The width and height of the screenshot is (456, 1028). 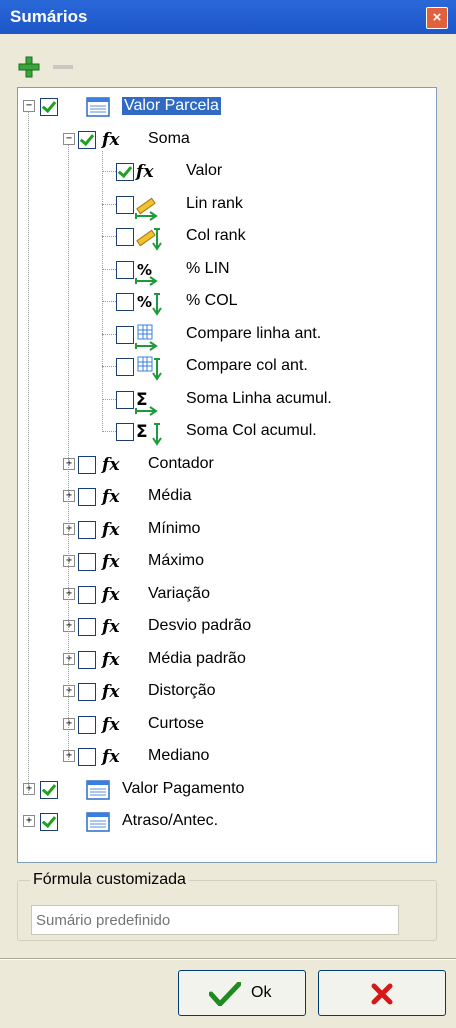 I want to click on svg-text: Σ, so click(x=142, y=432).